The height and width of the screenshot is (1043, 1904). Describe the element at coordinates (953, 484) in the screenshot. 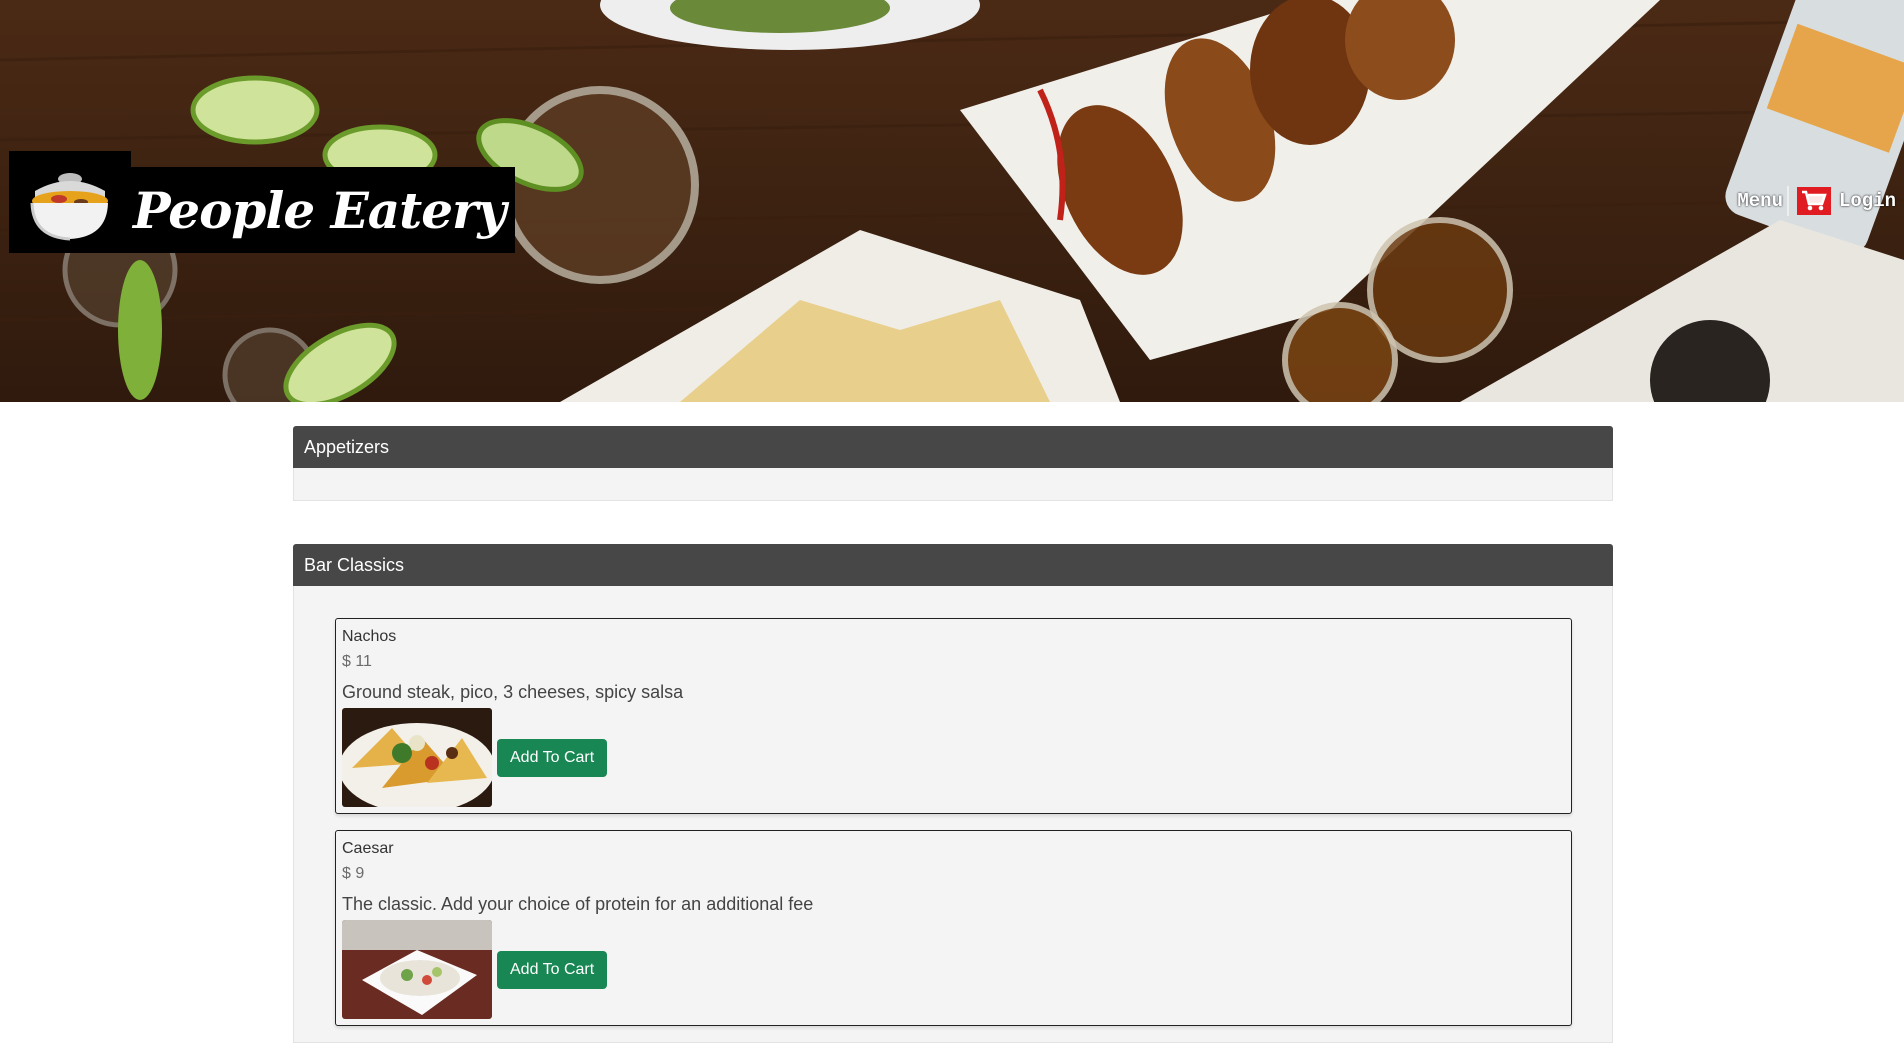

I see `category-body` at that location.